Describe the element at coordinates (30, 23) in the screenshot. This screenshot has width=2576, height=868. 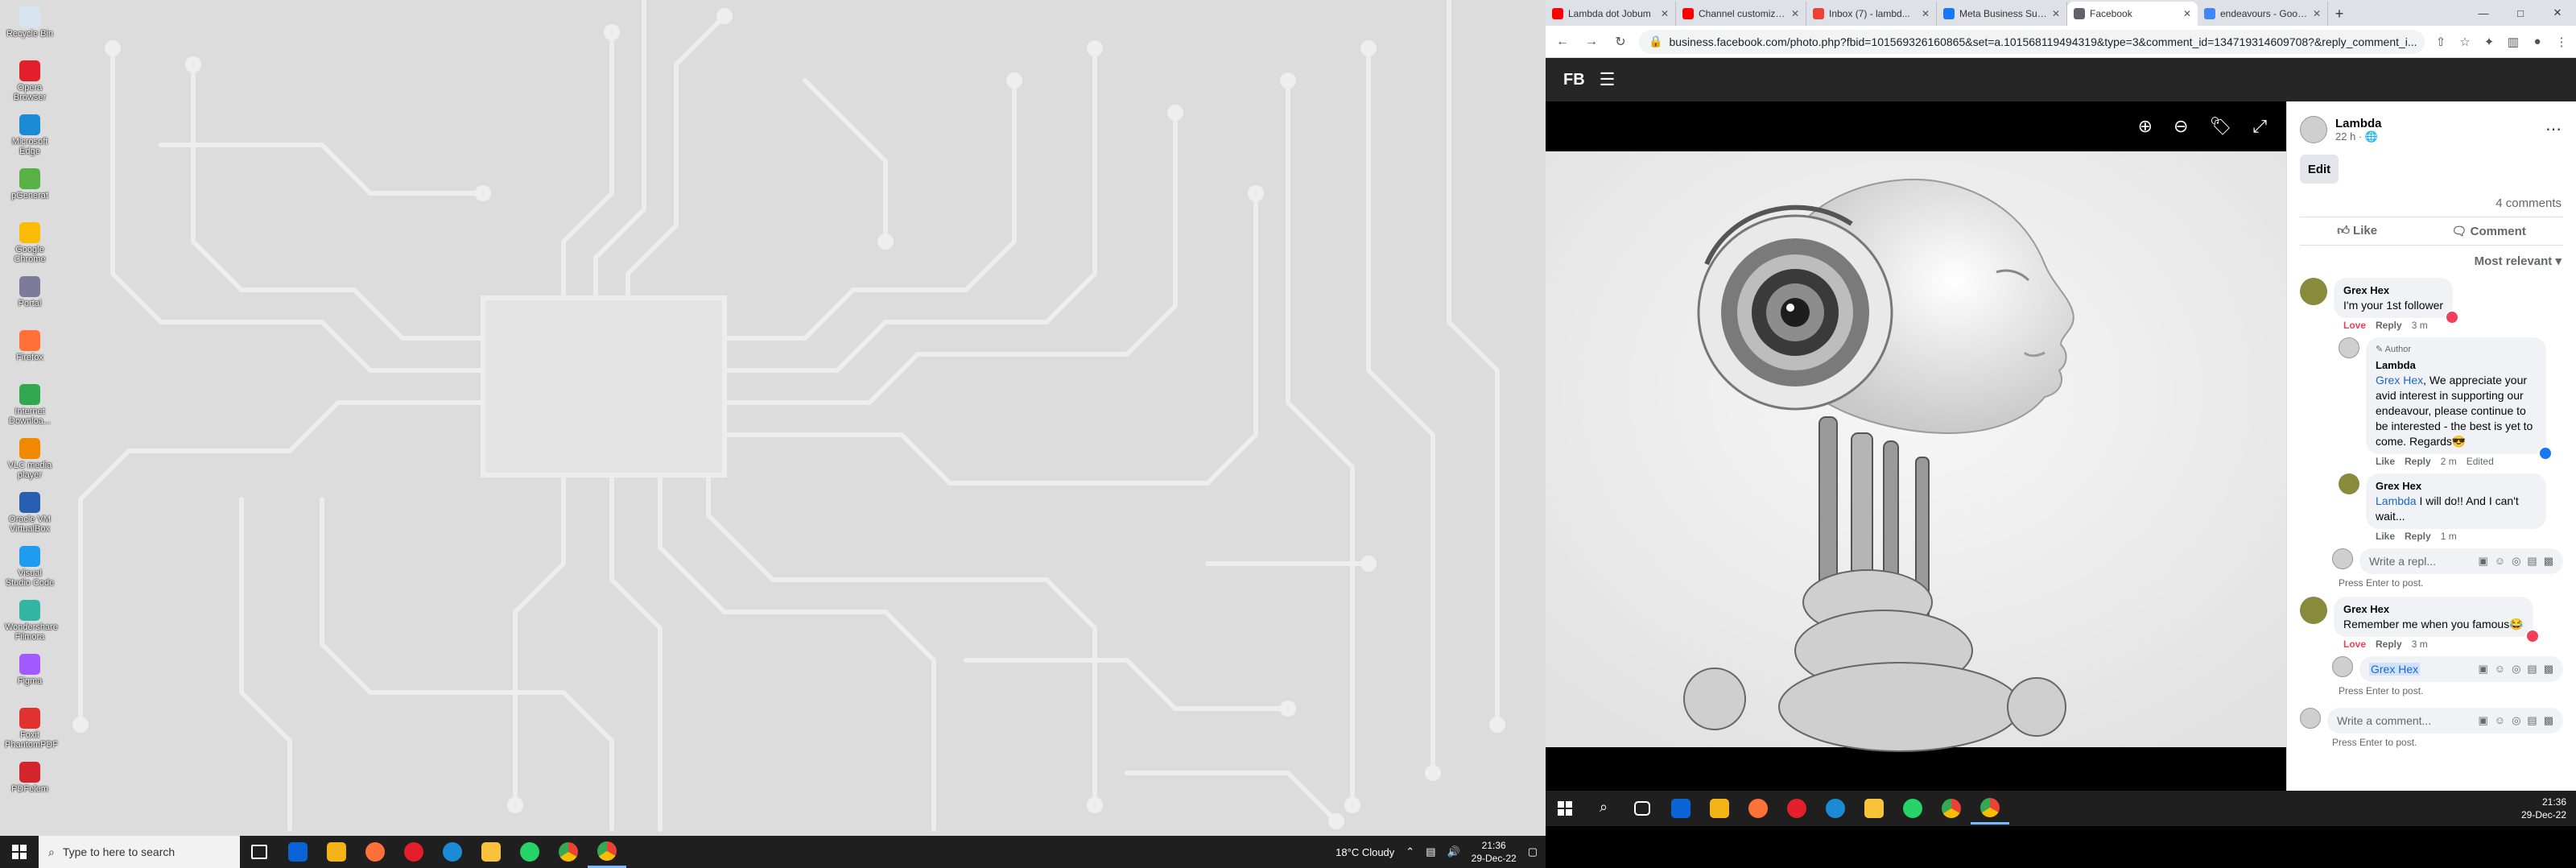
I see `desktop-icon: Recycle Bin` at that location.